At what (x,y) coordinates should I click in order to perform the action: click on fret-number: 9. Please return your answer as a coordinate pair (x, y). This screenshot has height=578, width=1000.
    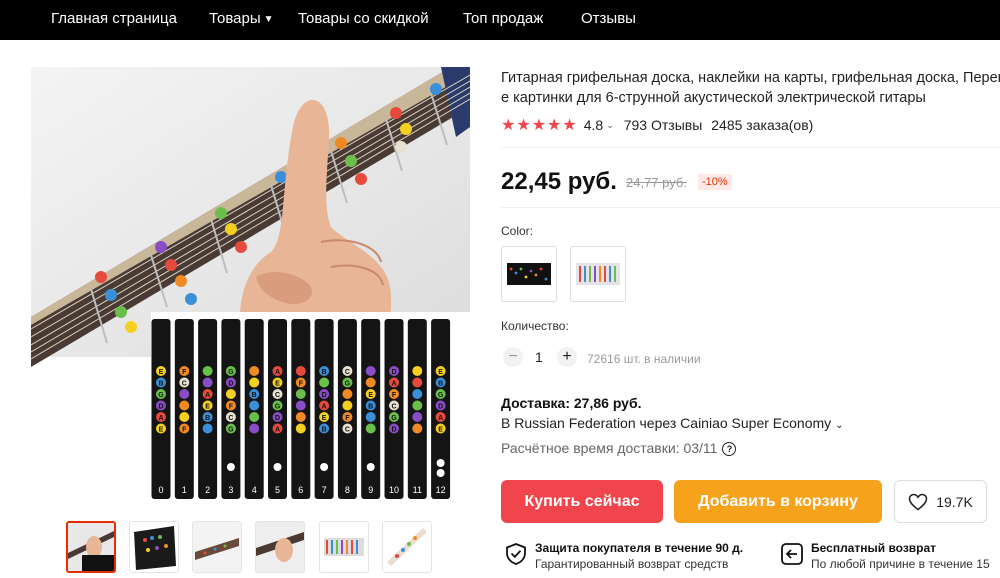
    Looking at the image, I should click on (370, 490).